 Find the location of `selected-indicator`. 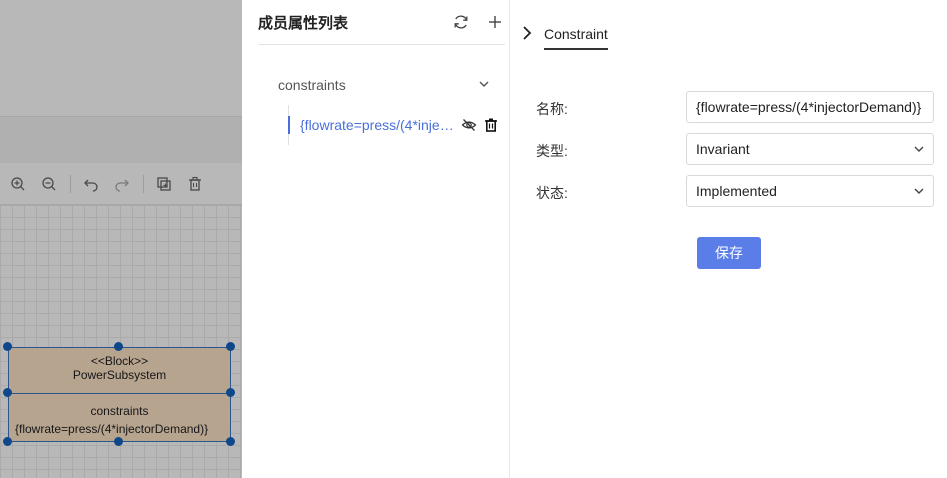

selected-indicator is located at coordinates (289, 125).